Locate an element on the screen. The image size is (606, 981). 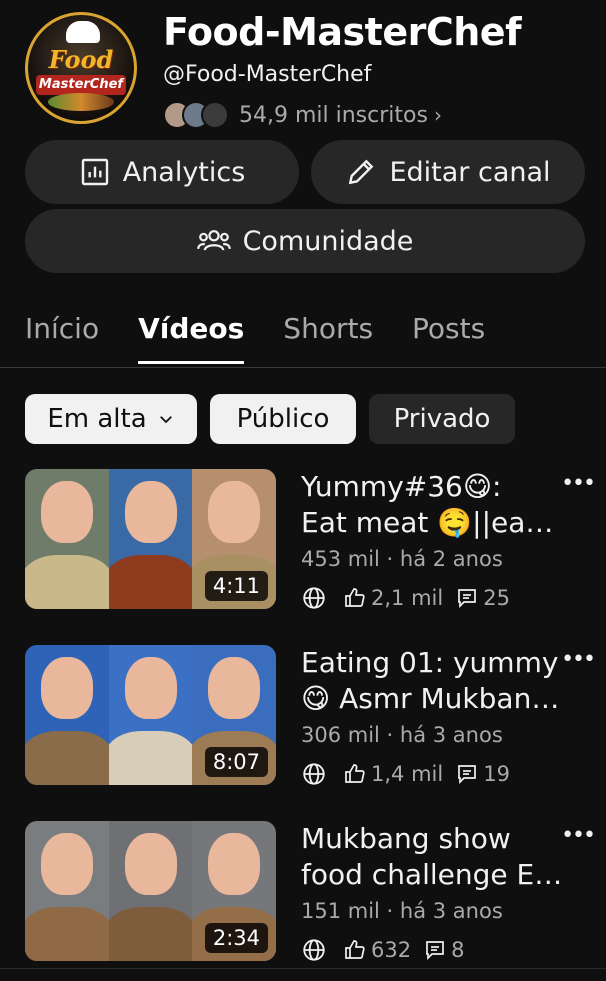
tab-posts: Posts is located at coordinates (448, 338).